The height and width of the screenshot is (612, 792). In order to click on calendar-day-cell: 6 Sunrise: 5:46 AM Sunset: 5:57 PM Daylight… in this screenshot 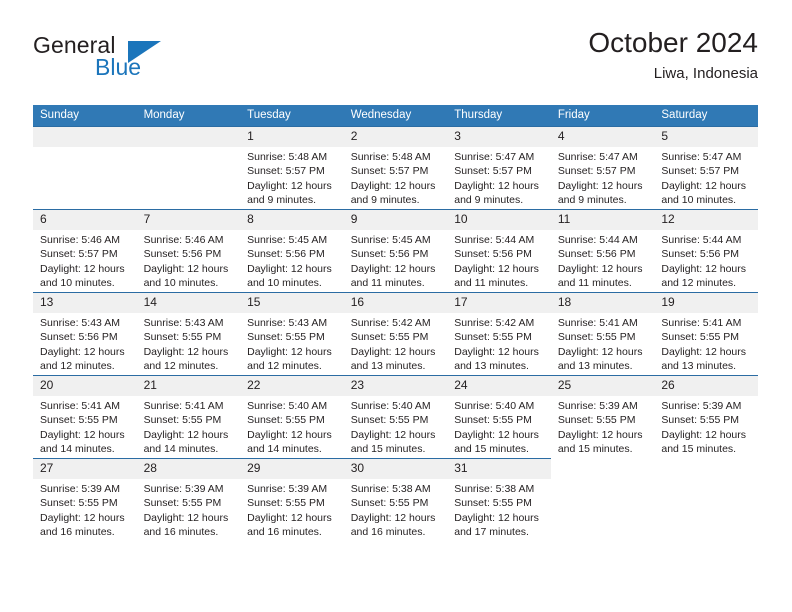, I will do `click(85, 251)`.